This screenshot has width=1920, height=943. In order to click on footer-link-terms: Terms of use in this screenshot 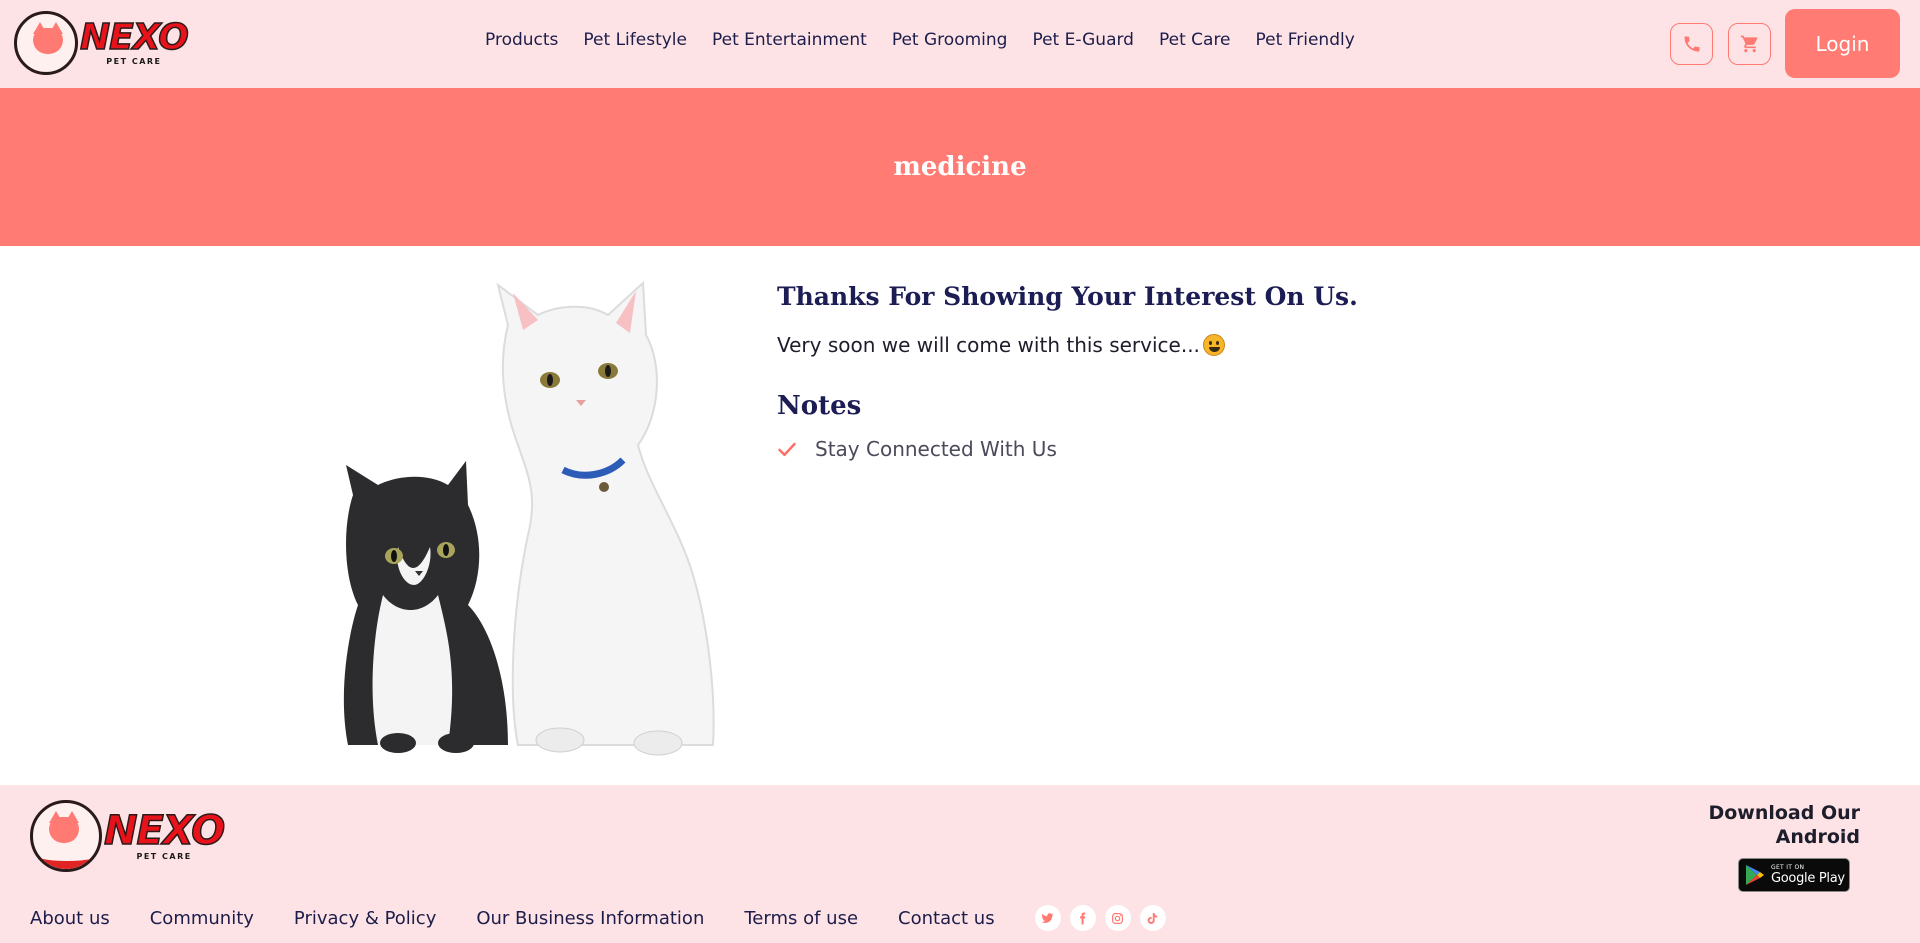, I will do `click(801, 918)`.